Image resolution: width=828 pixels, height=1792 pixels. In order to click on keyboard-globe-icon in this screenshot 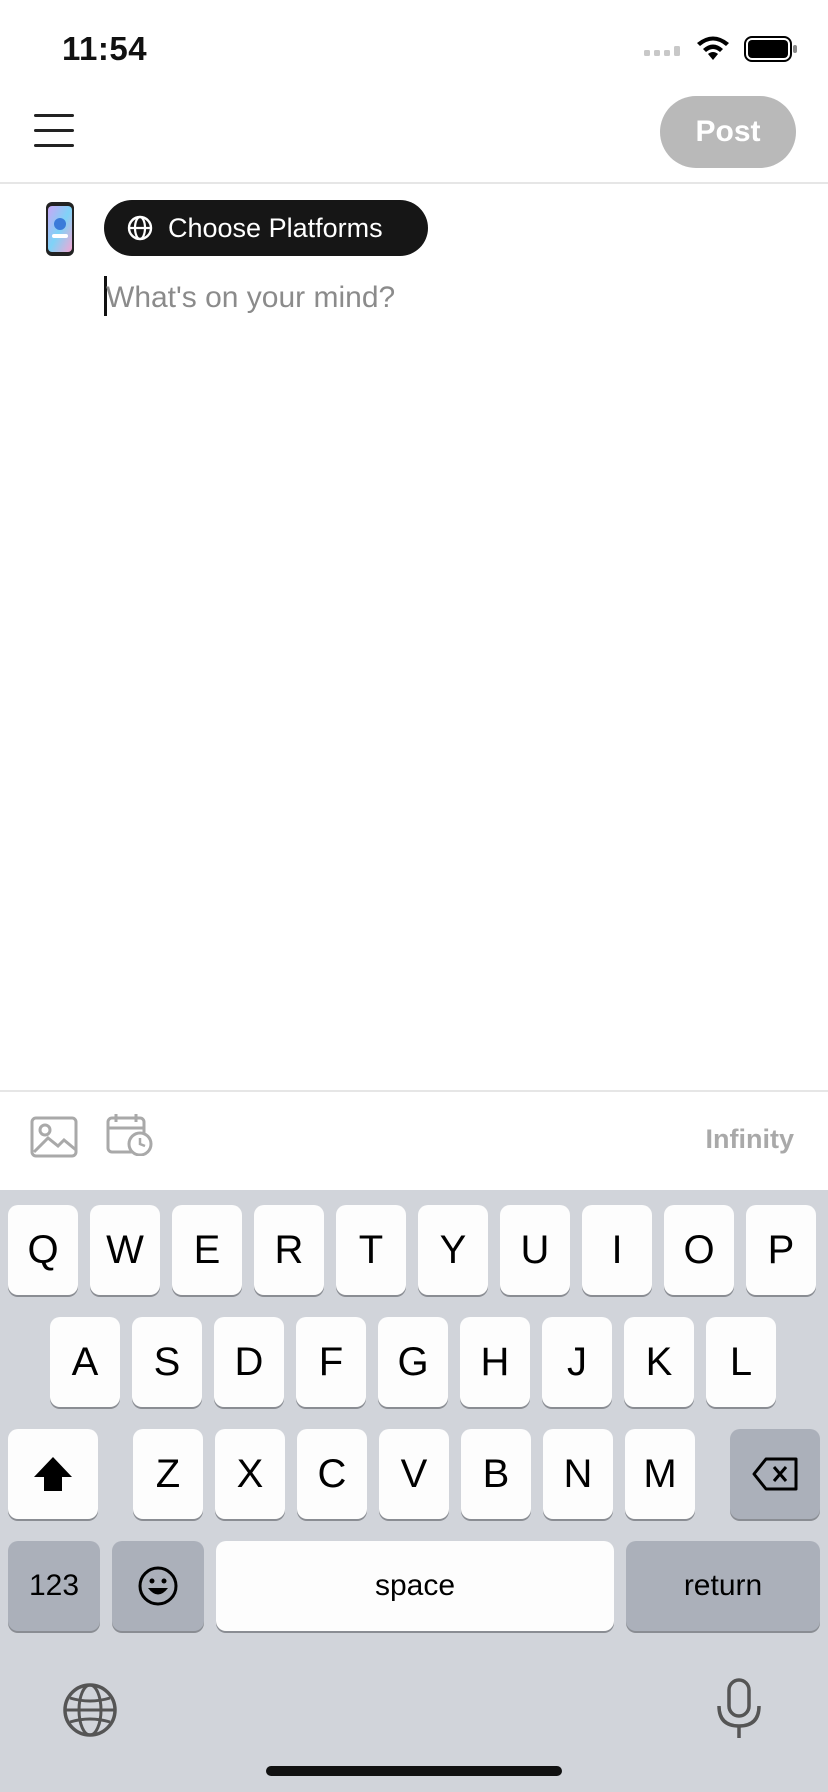, I will do `click(90, 1710)`.